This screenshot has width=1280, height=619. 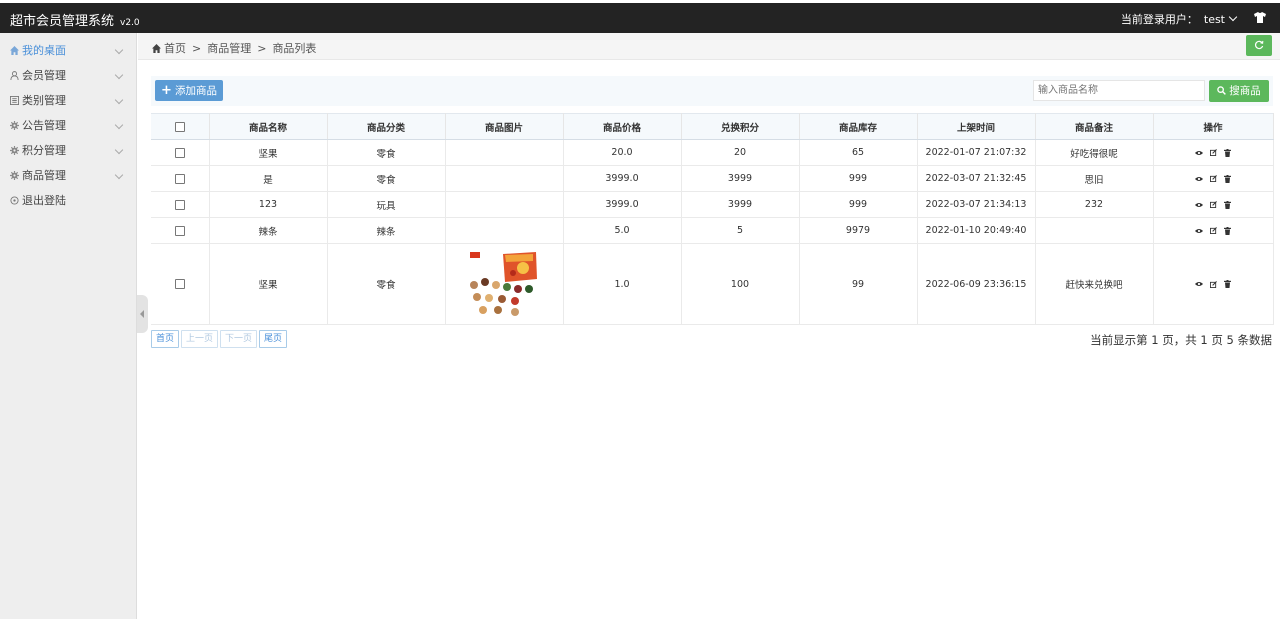 I want to click on select-all-checkbox, so click(x=179, y=126).